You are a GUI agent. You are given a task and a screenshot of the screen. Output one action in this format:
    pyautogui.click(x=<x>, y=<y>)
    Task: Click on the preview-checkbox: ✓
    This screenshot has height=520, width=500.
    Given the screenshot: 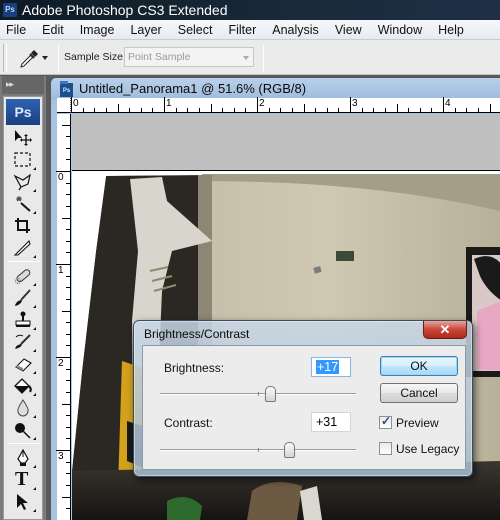 What is the action you would take?
    pyautogui.click(x=385, y=421)
    